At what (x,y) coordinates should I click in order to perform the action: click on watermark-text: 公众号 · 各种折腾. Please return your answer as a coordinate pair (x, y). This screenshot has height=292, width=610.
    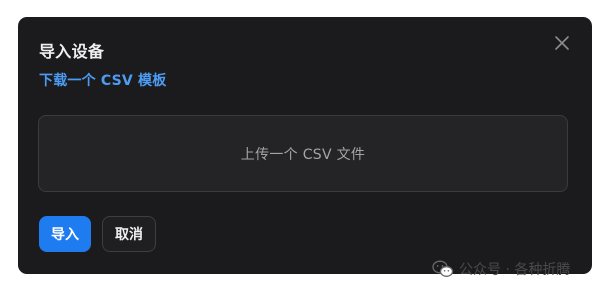
    Looking at the image, I should click on (515, 270).